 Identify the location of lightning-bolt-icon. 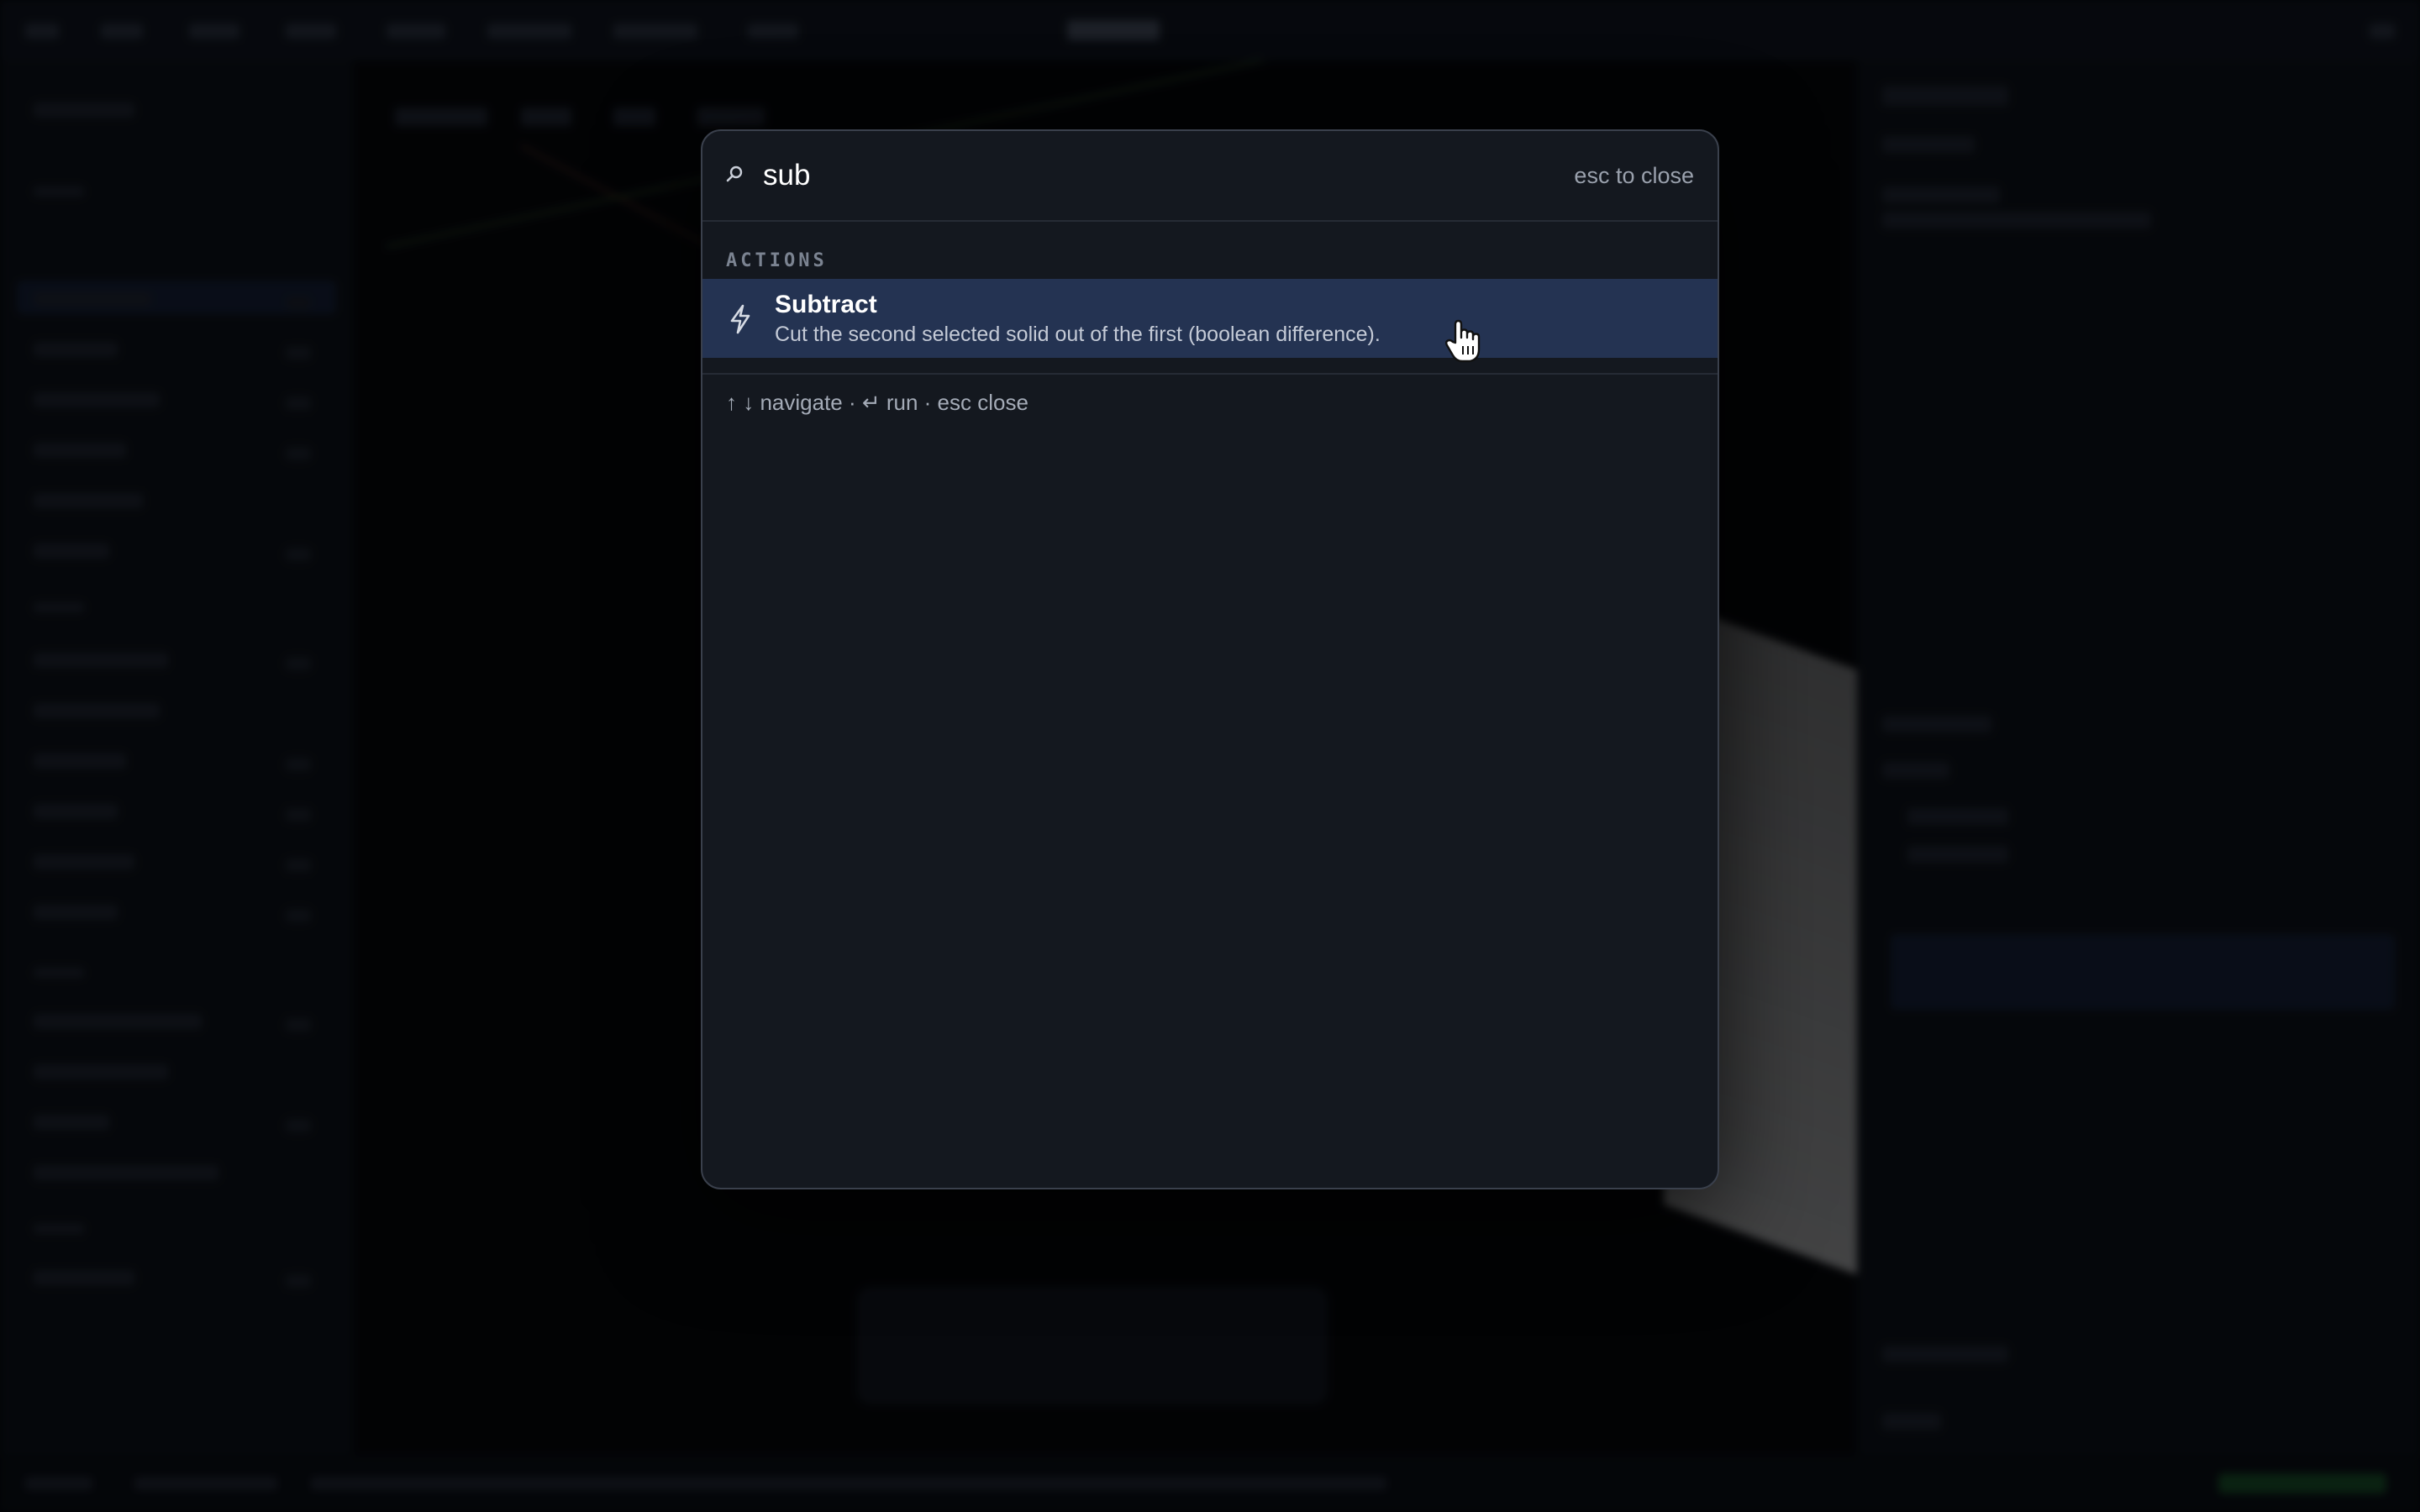
(740, 319).